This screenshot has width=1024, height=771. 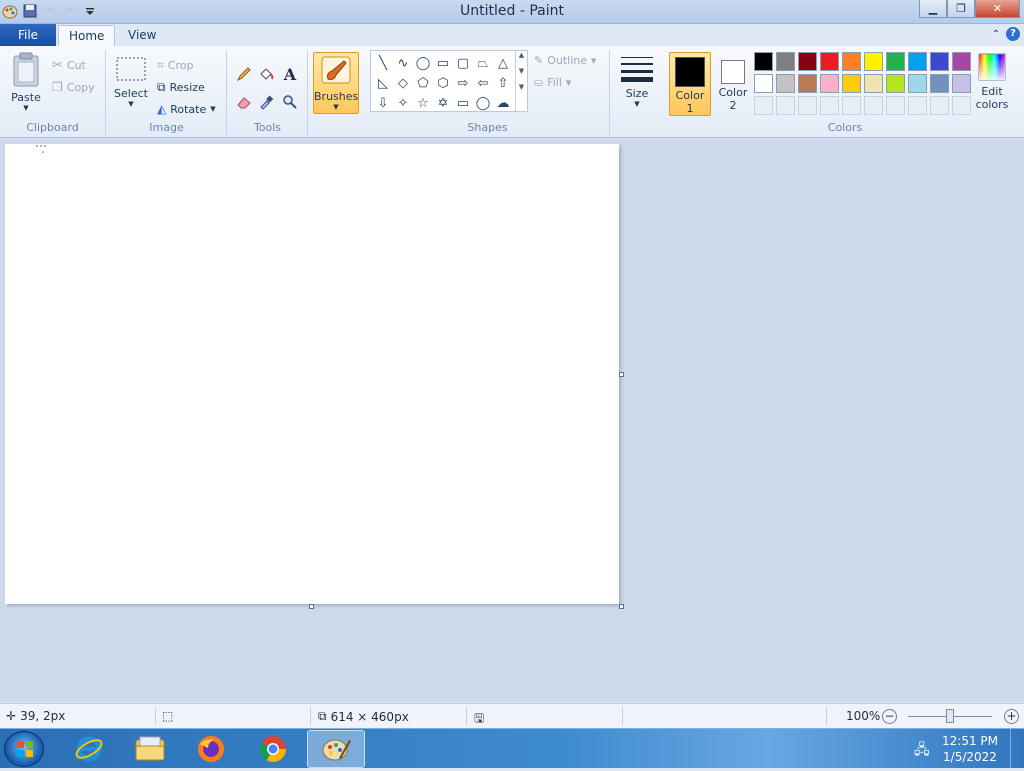 What do you see at coordinates (483, 103) in the screenshot?
I see `oval-callout-shape-icon: ◯` at bounding box center [483, 103].